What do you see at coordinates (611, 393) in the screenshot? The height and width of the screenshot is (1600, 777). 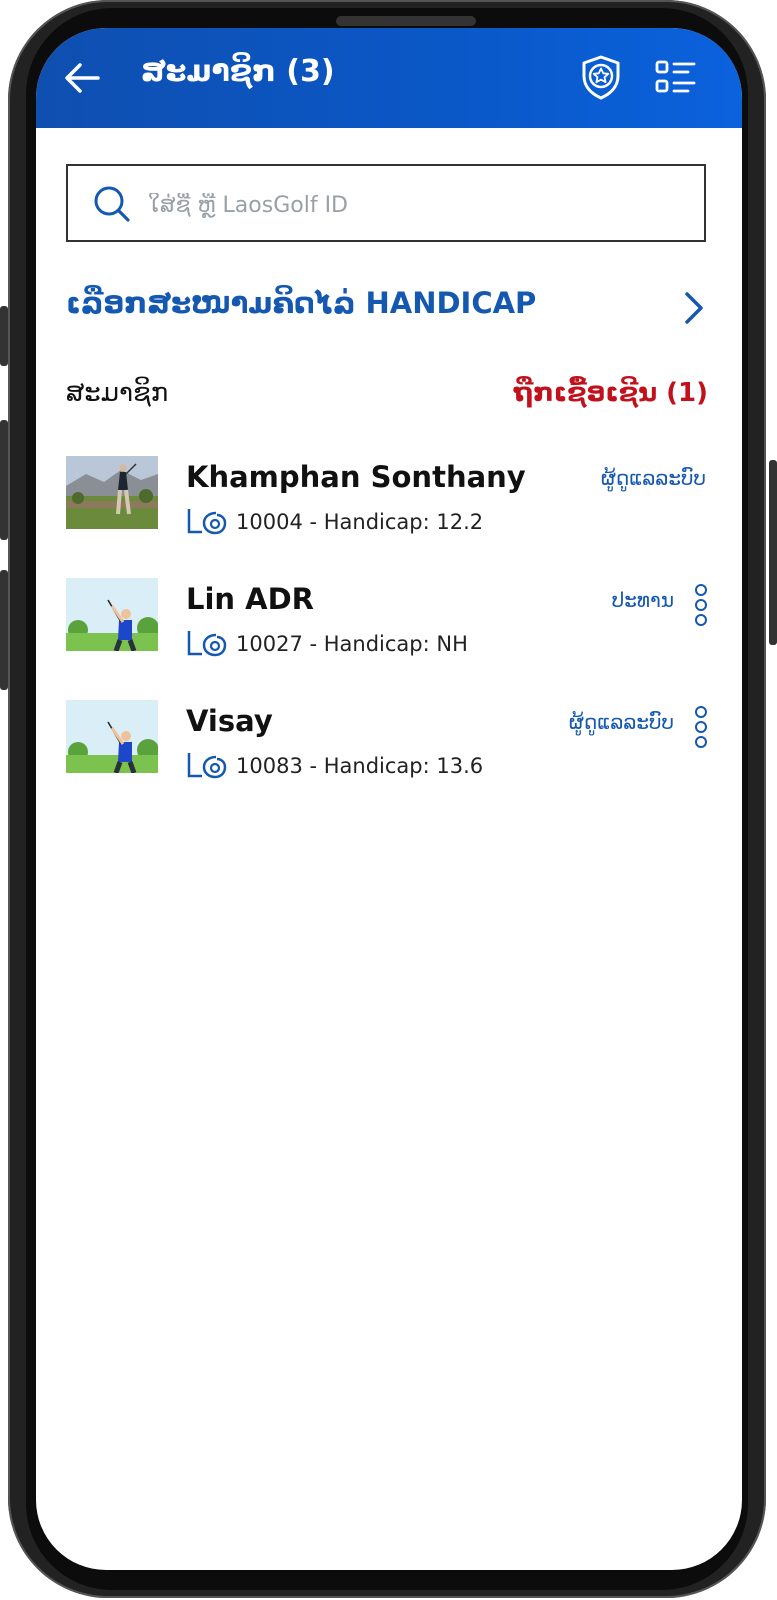 I see `invited-link: ຖືກເຊື້ອເຊີນ (1)` at bounding box center [611, 393].